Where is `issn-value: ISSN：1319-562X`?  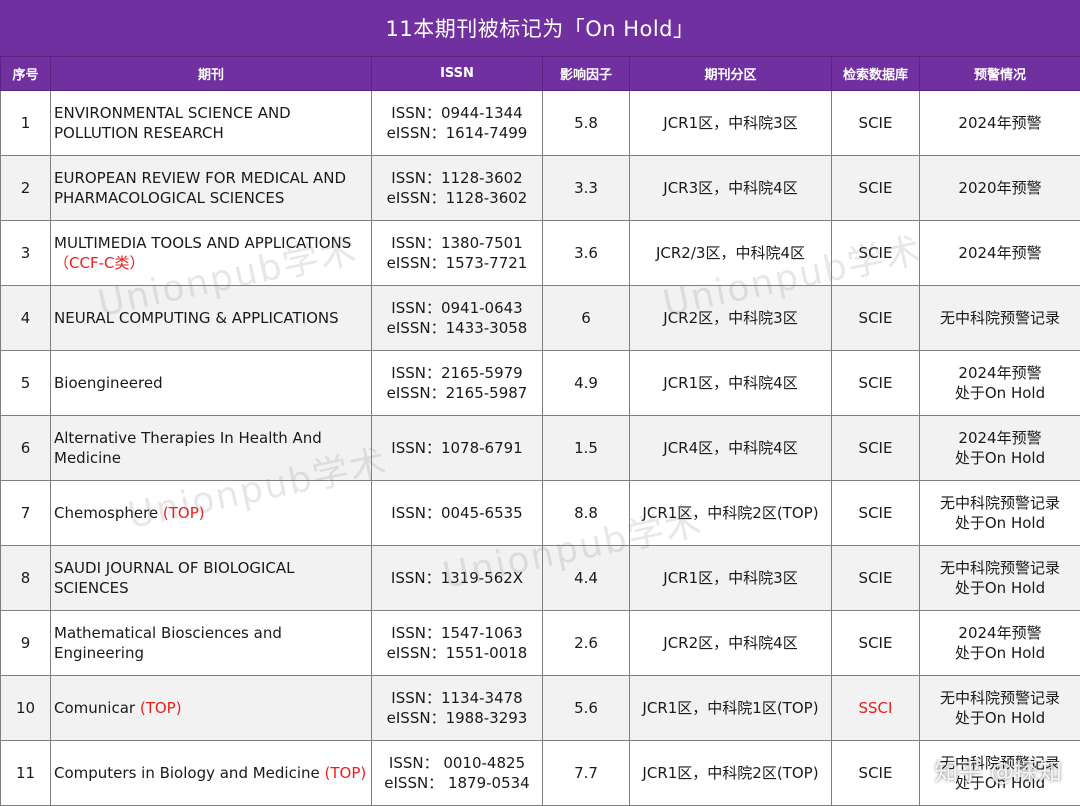 issn-value: ISSN：1319-562X is located at coordinates (457, 578).